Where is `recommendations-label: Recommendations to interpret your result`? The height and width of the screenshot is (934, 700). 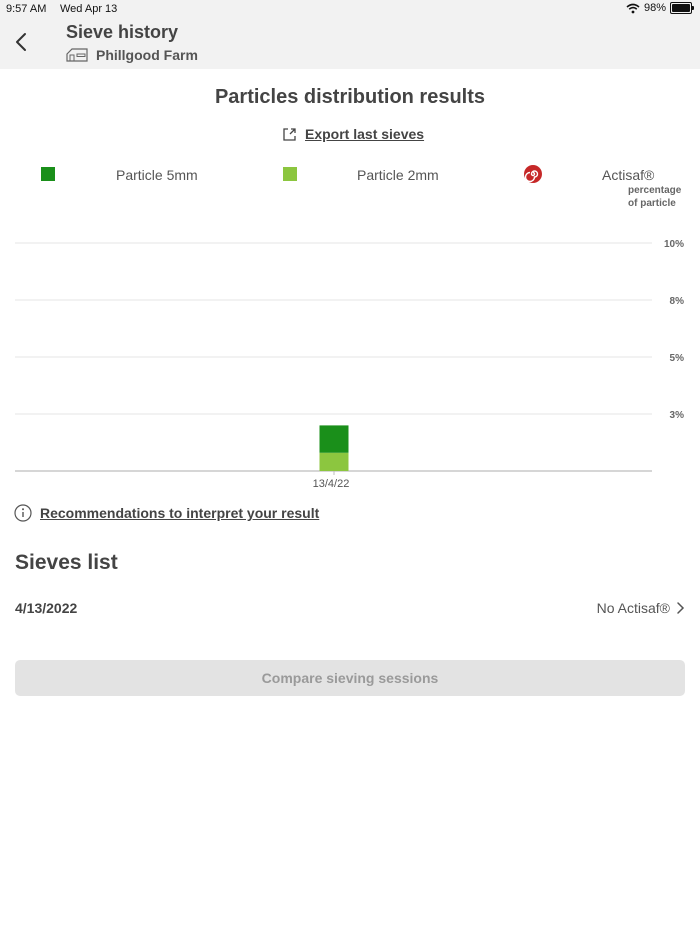
recommendations-label: Recommendations to interpret your result is located at coordinates (180, 513).